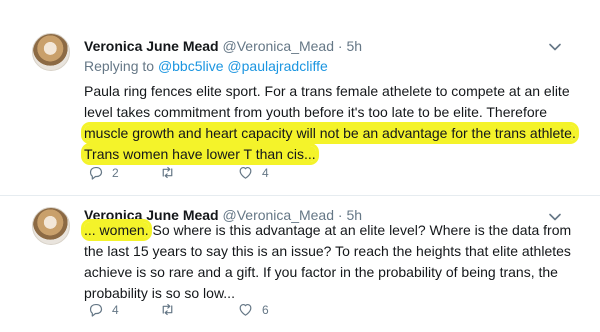  I want to click on timestamp: 5h, so click(354, 46).